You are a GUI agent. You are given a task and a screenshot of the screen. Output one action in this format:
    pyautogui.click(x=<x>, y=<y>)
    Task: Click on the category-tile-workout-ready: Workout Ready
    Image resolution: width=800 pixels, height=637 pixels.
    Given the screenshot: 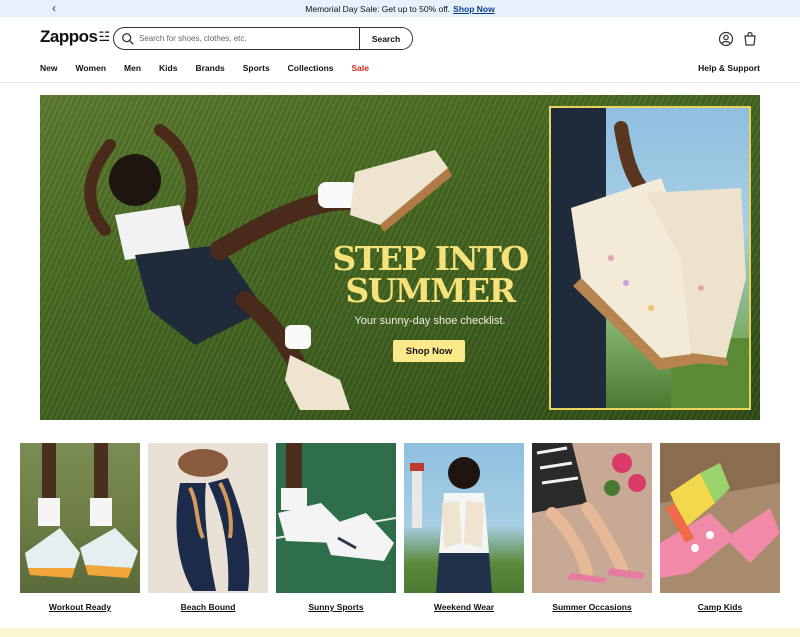 What is the action you would take?
    pyautogui.click(x=80, y=527)
    